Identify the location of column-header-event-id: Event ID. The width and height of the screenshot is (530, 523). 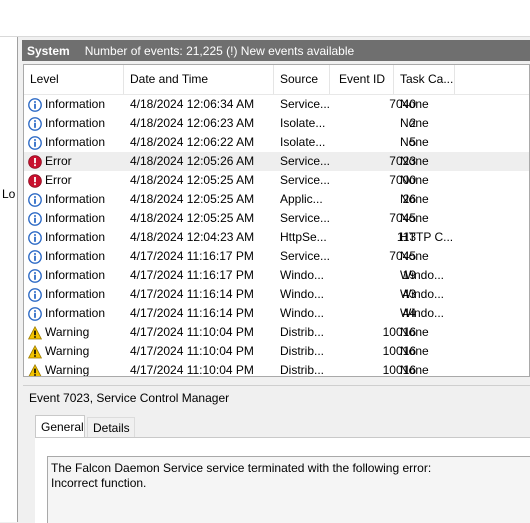
(362, 79).